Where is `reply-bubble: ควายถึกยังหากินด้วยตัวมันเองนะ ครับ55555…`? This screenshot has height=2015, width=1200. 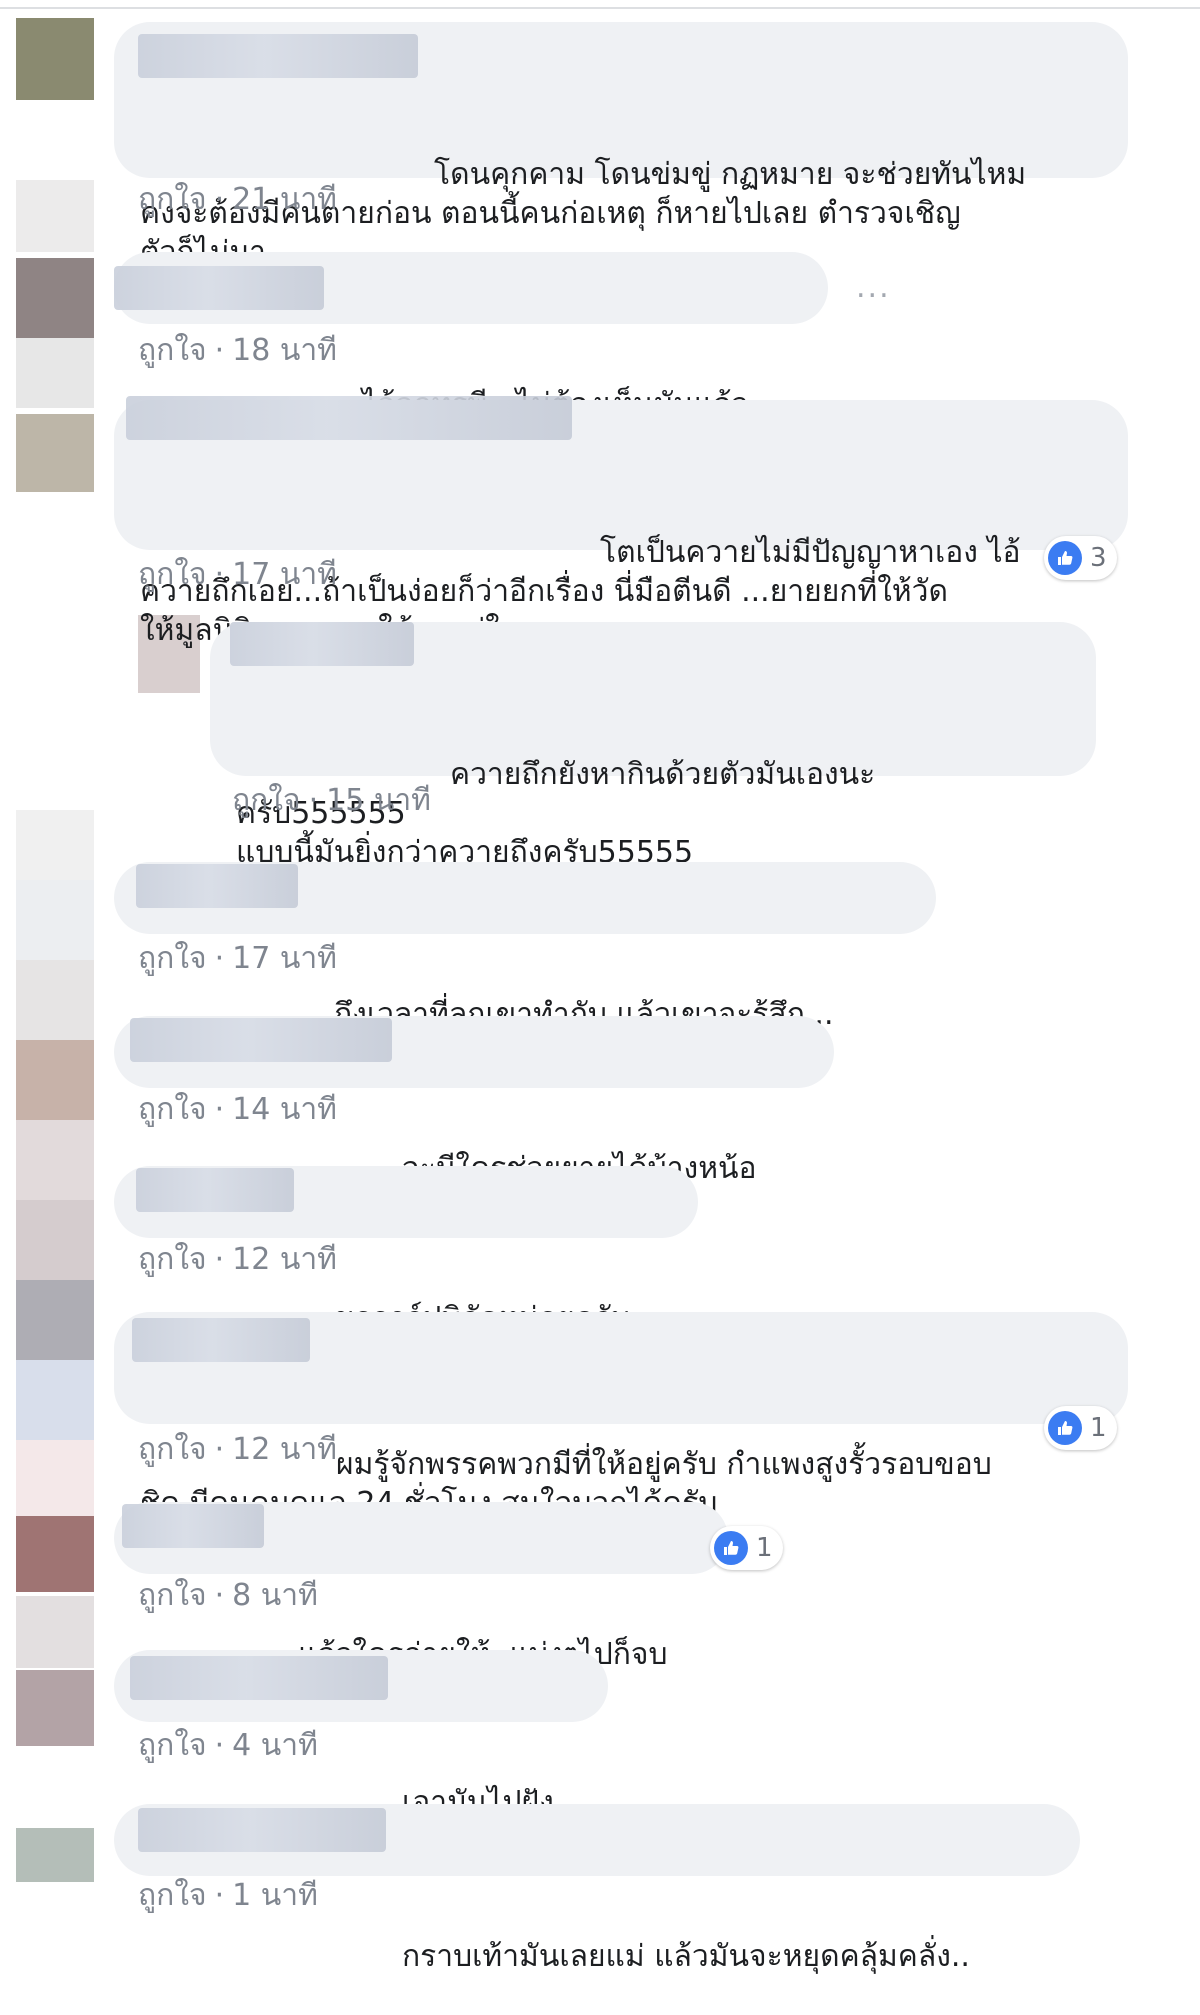
reply-bubble: ควายถึกยังหากินด้วยตัวมันเองนะ ครับ55555… is located at coordinates (653, 746).